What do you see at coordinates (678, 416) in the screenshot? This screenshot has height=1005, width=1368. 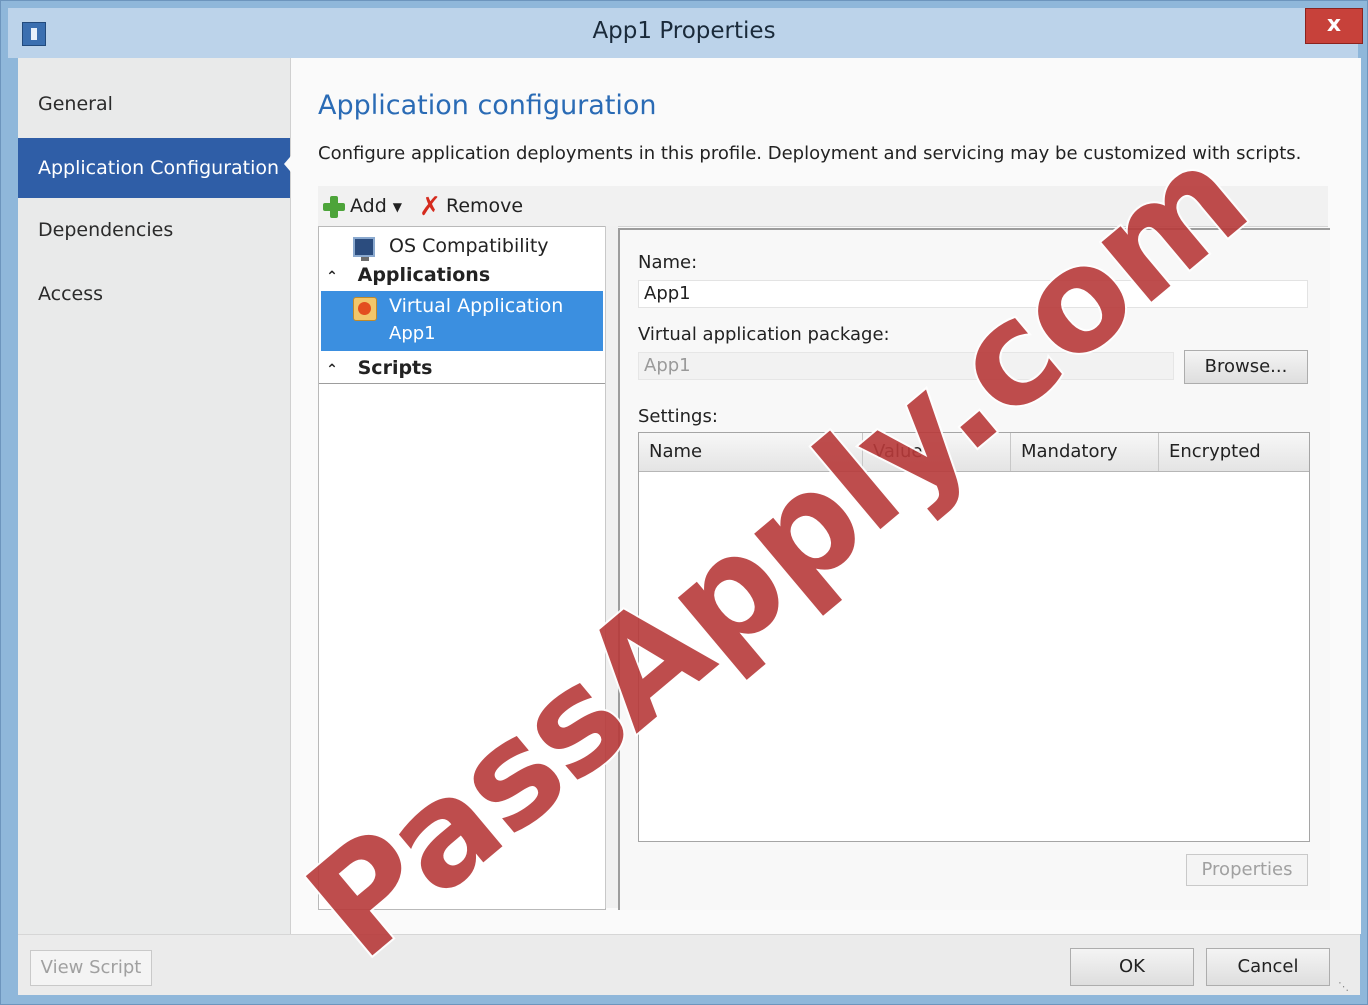 I see `settings-label: Settings:` at bounding box center [678, 416].